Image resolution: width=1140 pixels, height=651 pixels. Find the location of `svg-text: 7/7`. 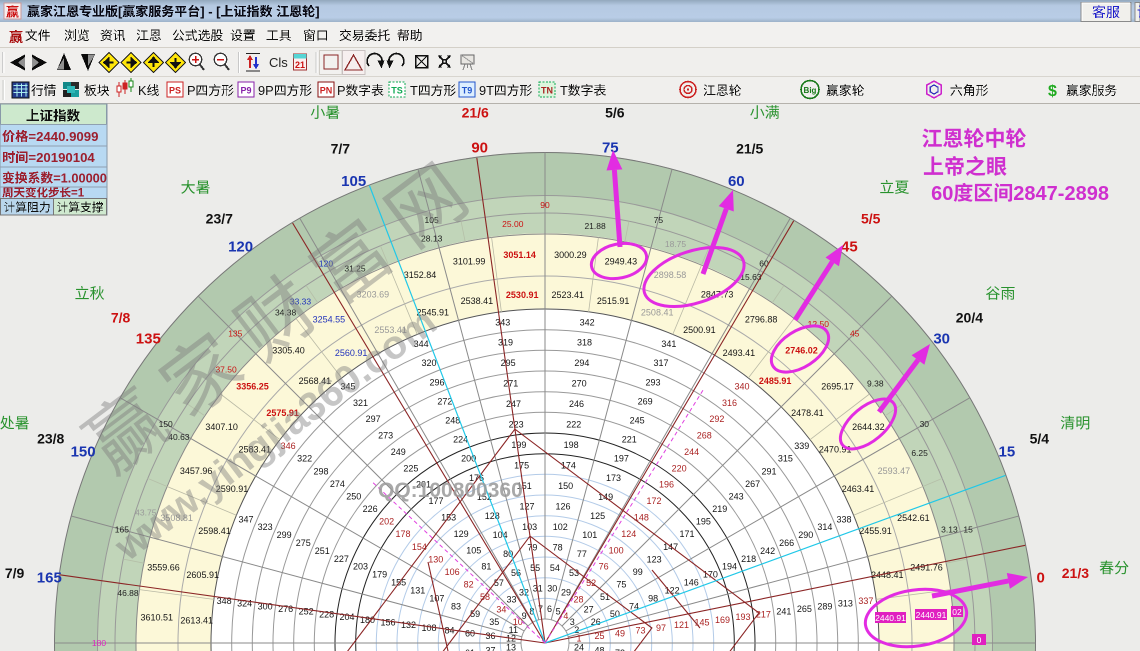

svg-text: 7/7 is located at coordinates (341, 149).